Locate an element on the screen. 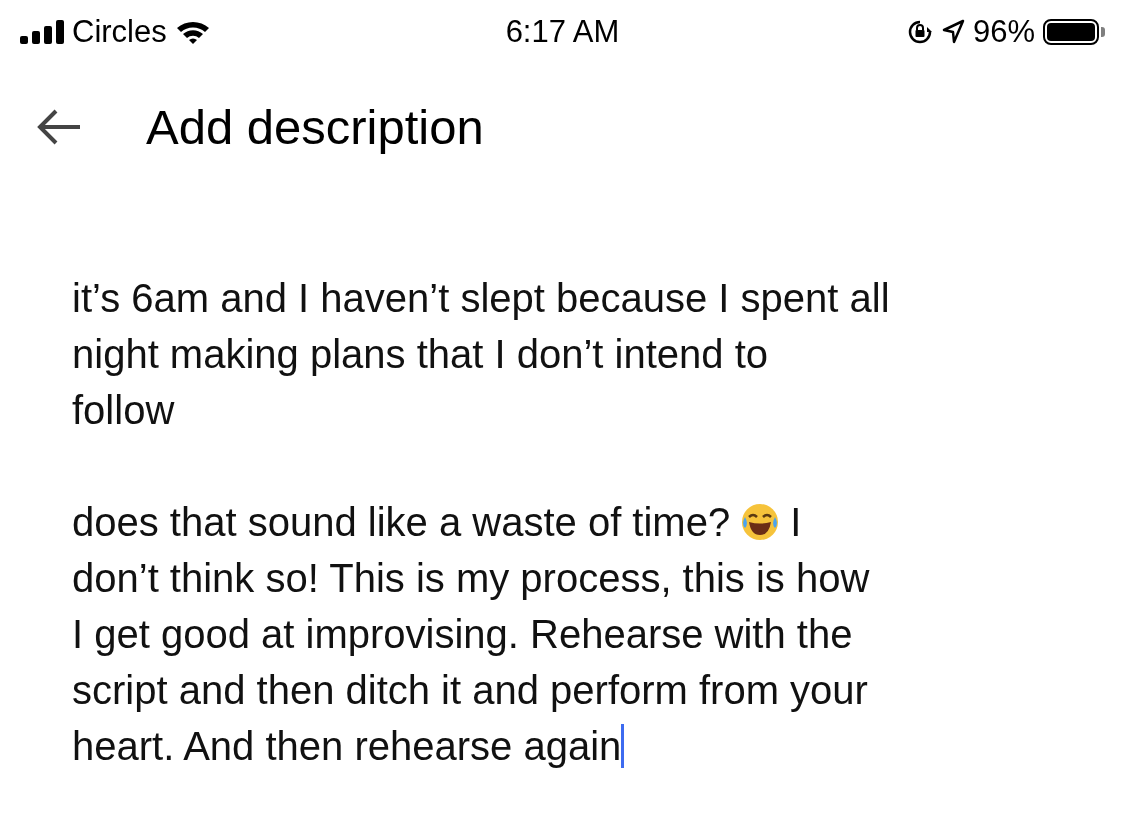  signal-icon is located at coordinates (42, 32).